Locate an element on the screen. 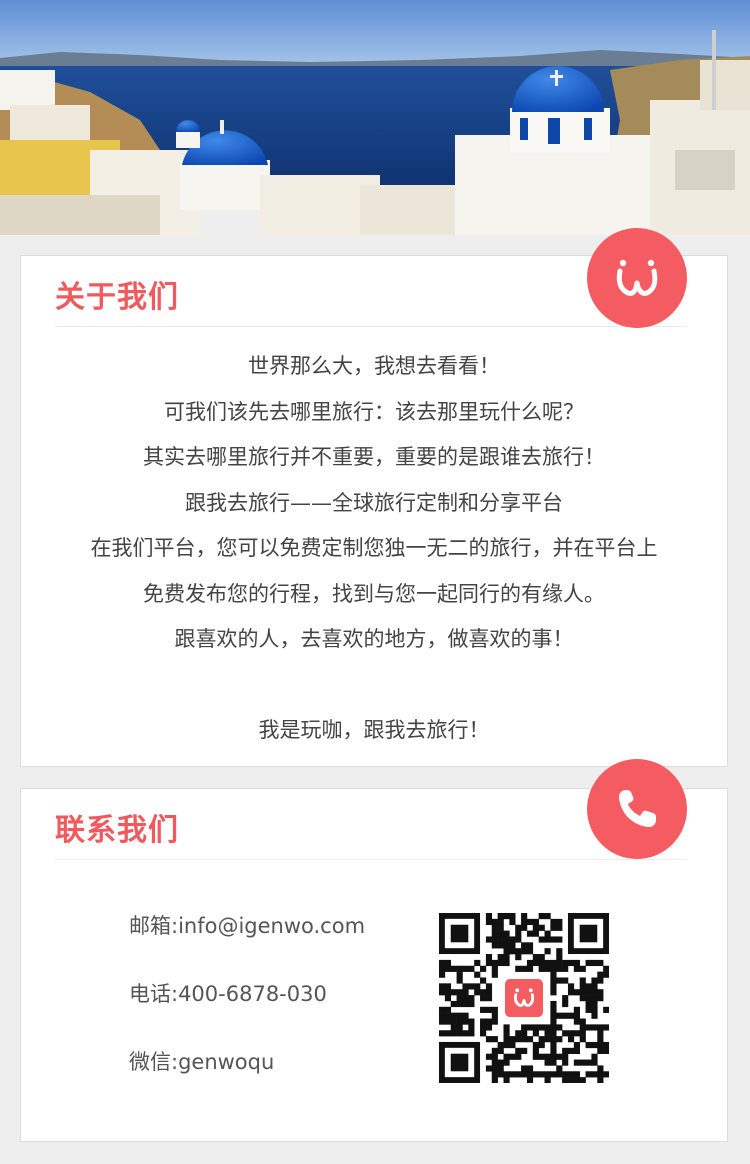 This screenshot has width=750, height=1164. about-line: 跟我去旅行——全球旅行定制和分享平台 is located at coordinates (374, 502).